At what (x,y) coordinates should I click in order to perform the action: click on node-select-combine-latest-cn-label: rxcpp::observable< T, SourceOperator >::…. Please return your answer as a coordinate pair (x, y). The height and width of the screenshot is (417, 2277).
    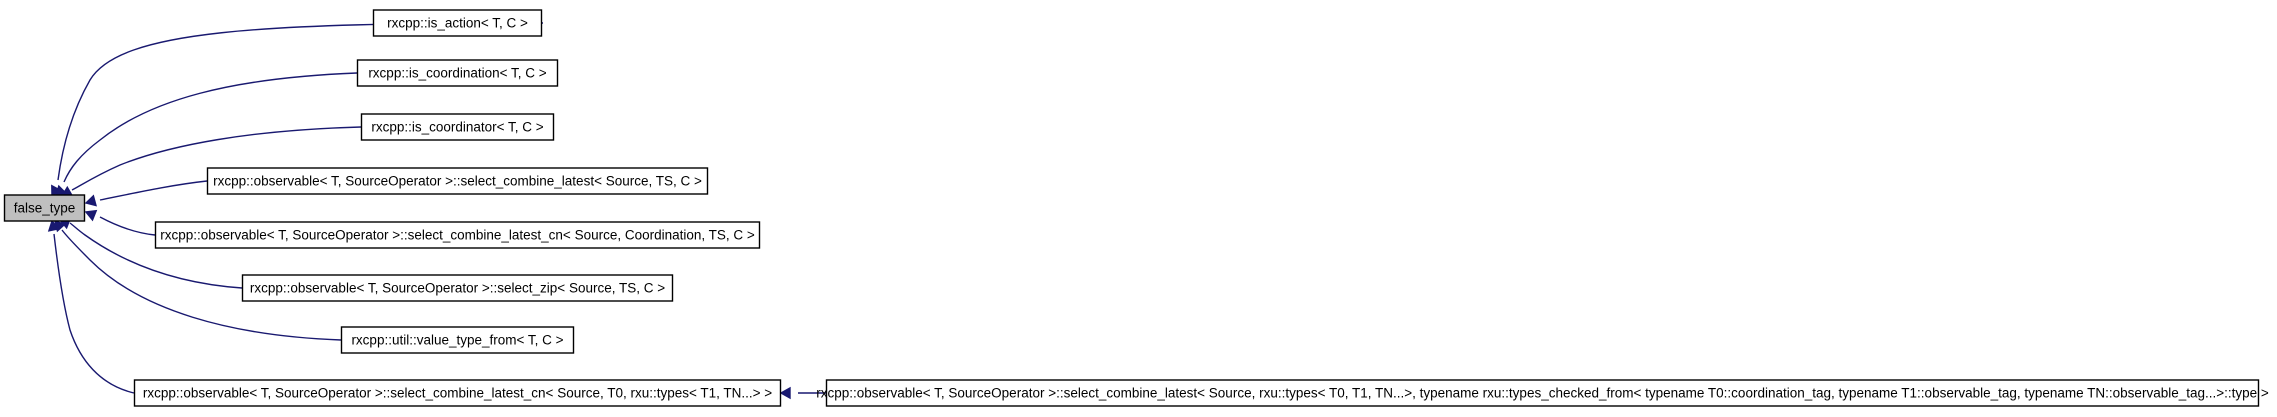
    Looking at the image, I should click on (457, 235).